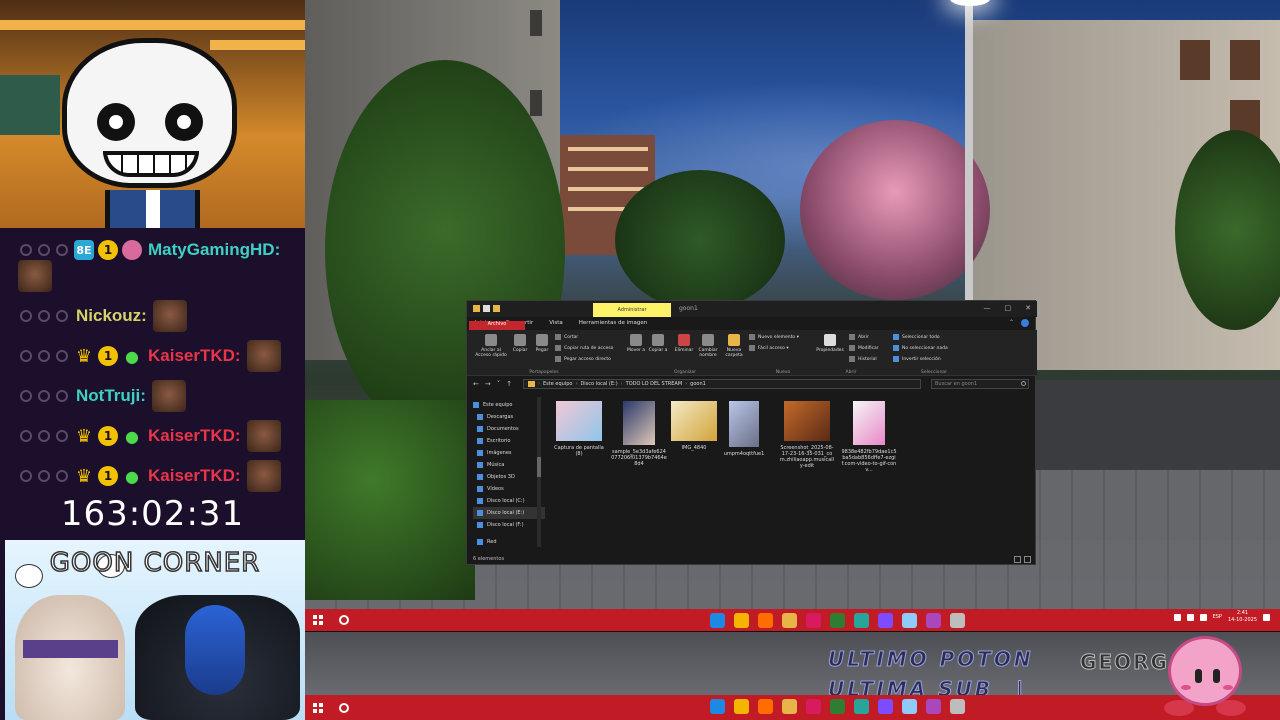 The width and height of the screenshot is (1280, 720). Describe the element at coordinates (318, 620) in the screenshot. I see `windows-start-icon` at that location.